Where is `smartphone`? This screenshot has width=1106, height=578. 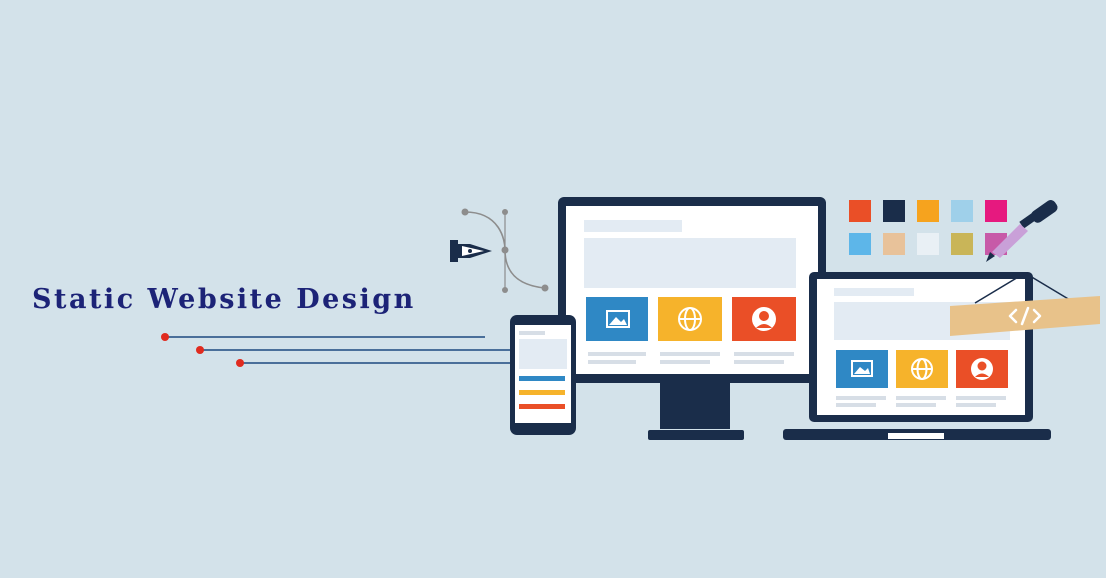 smartphone is located at coordinates (543, 375).